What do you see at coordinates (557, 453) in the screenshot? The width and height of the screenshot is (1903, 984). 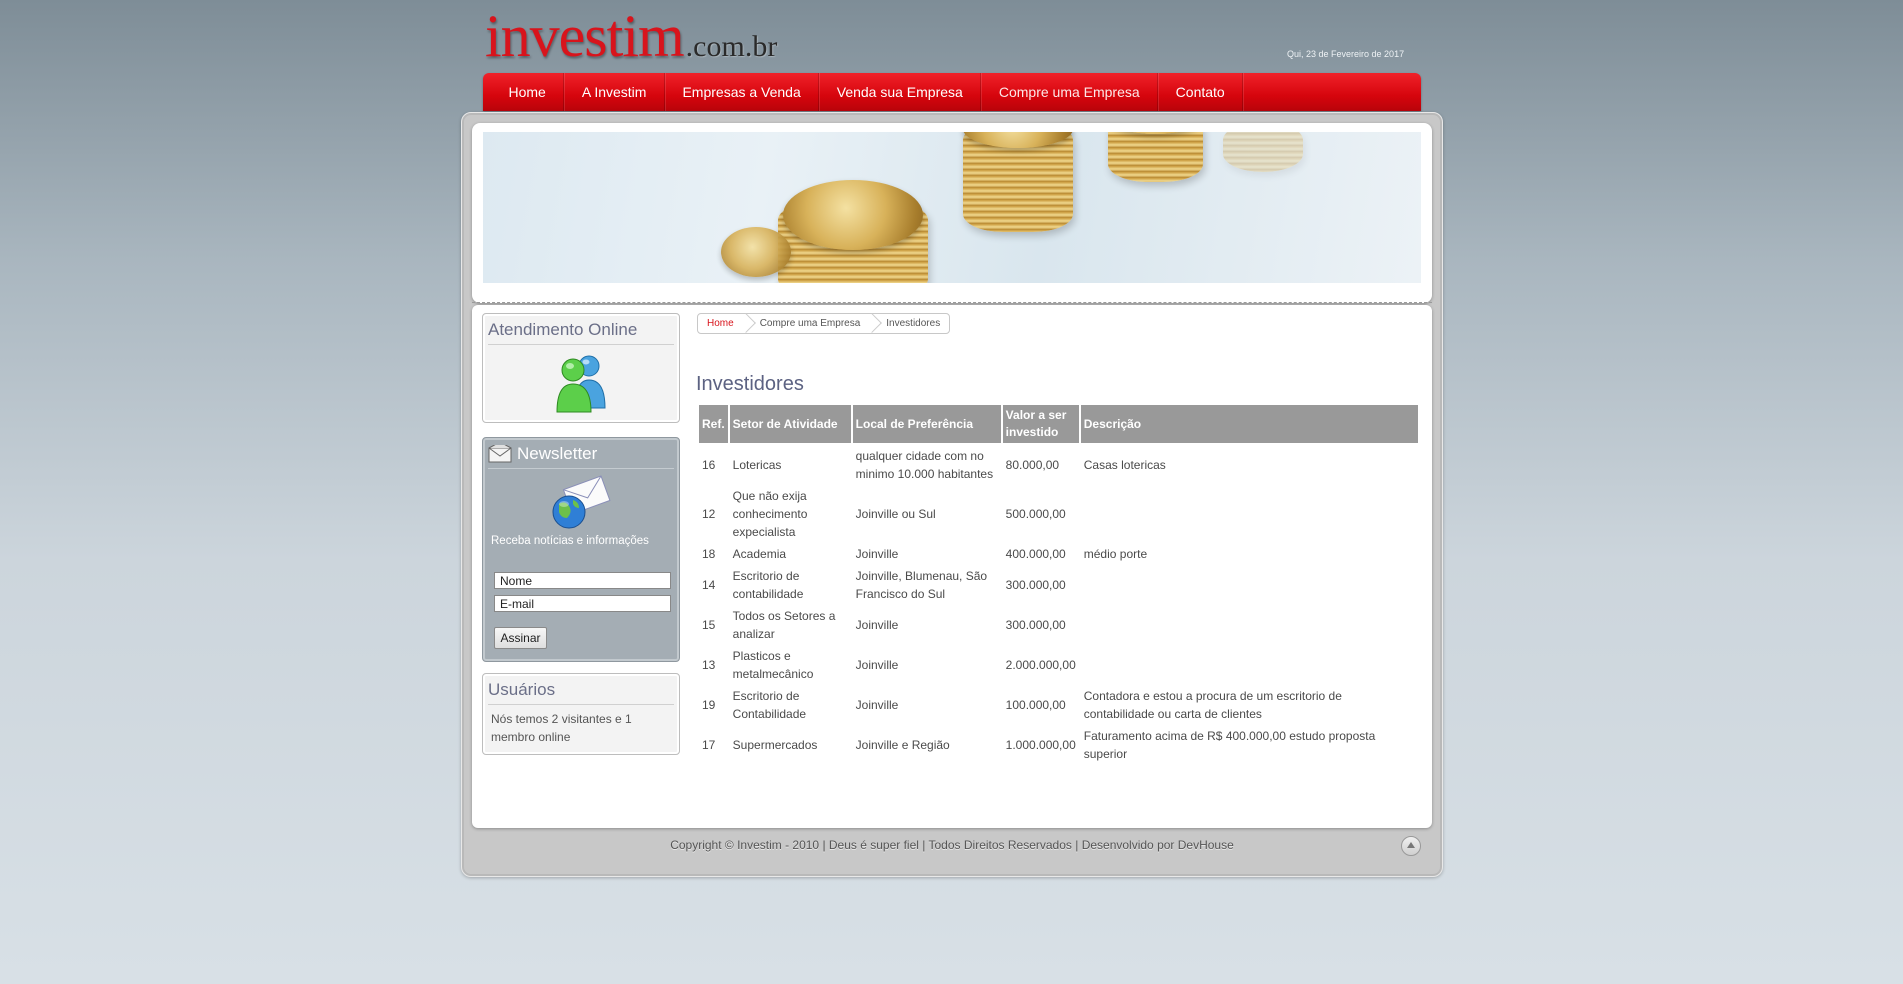 I see `newsletter-title: Newsletter` at bounding box center [557, 453].